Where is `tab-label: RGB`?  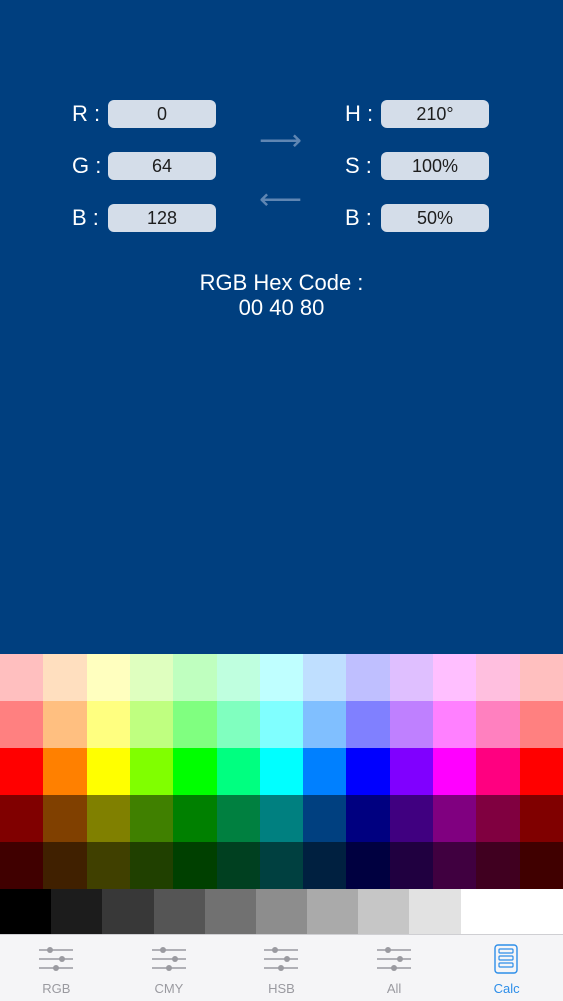 tab-label: RGB is located at coordinates (56, 988).